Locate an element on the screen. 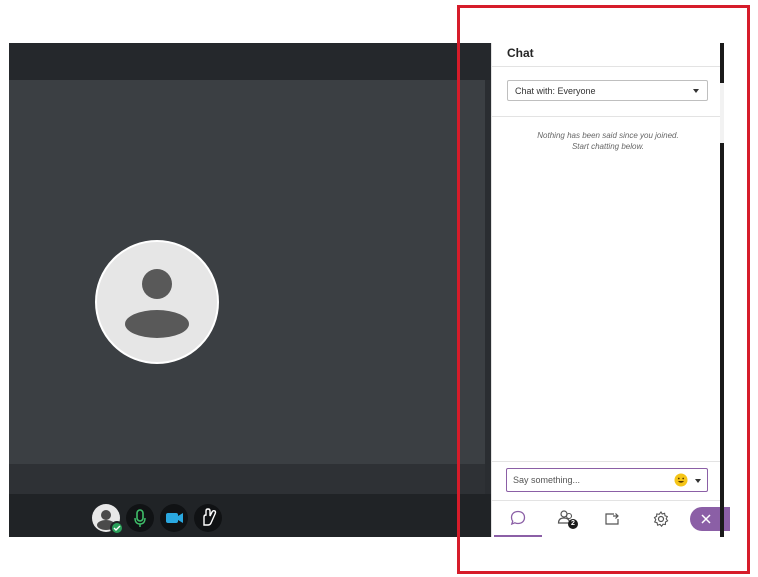  caret-down-icon is located at coordinates (696, 91).